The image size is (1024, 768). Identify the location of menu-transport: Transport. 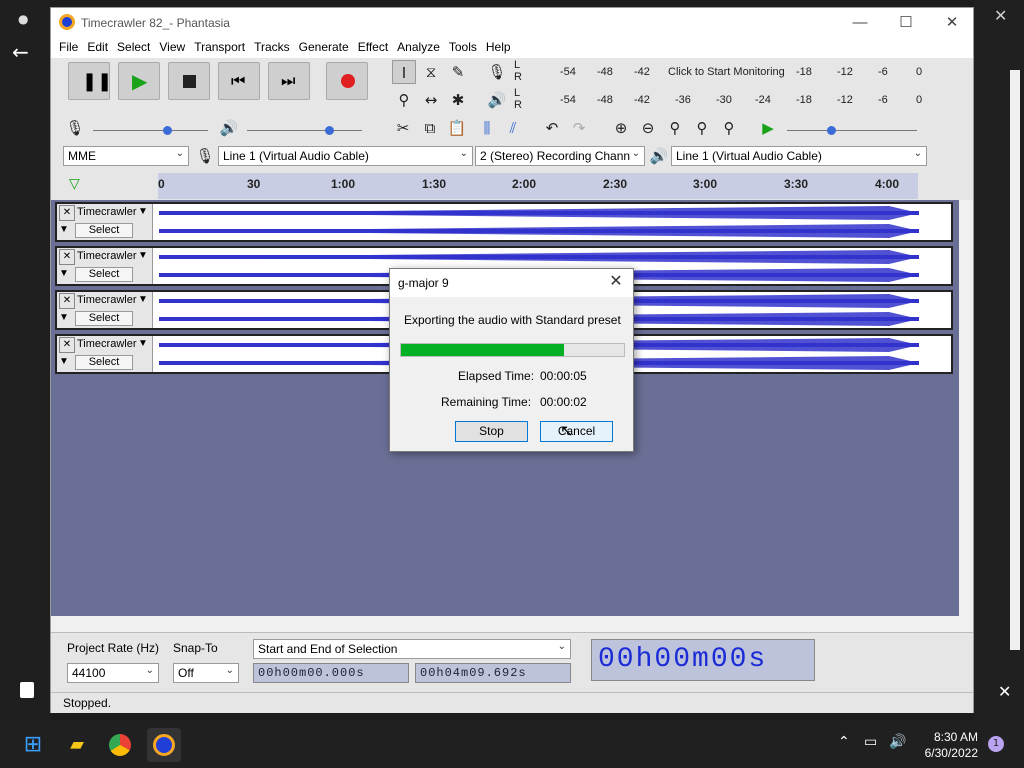
(219, 46).